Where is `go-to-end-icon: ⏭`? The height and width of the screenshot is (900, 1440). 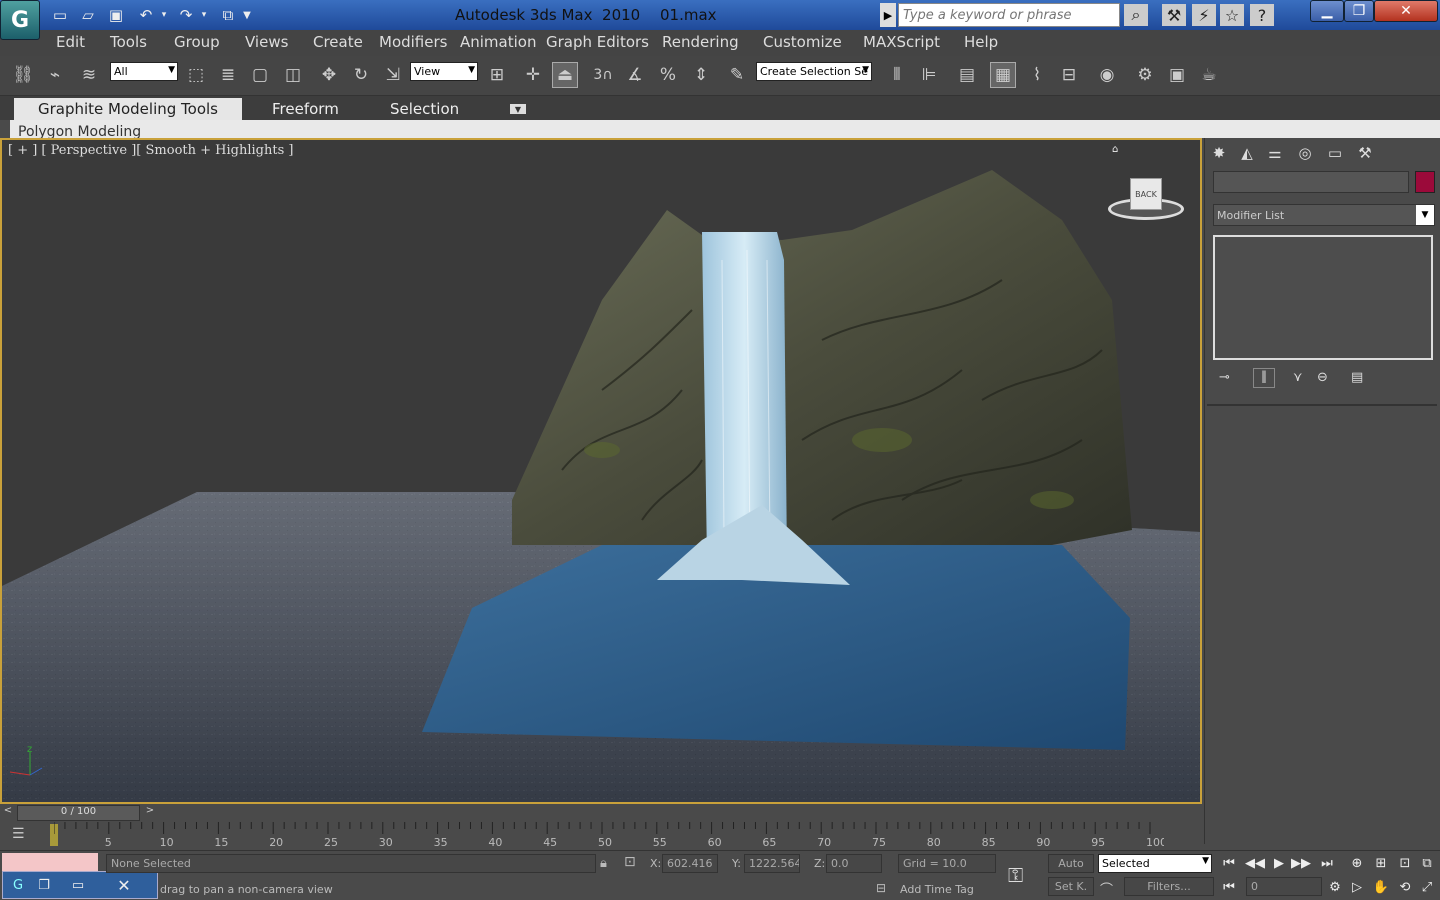 go-to-end-icon: ⏭ is located at coordinates (1327, 863).